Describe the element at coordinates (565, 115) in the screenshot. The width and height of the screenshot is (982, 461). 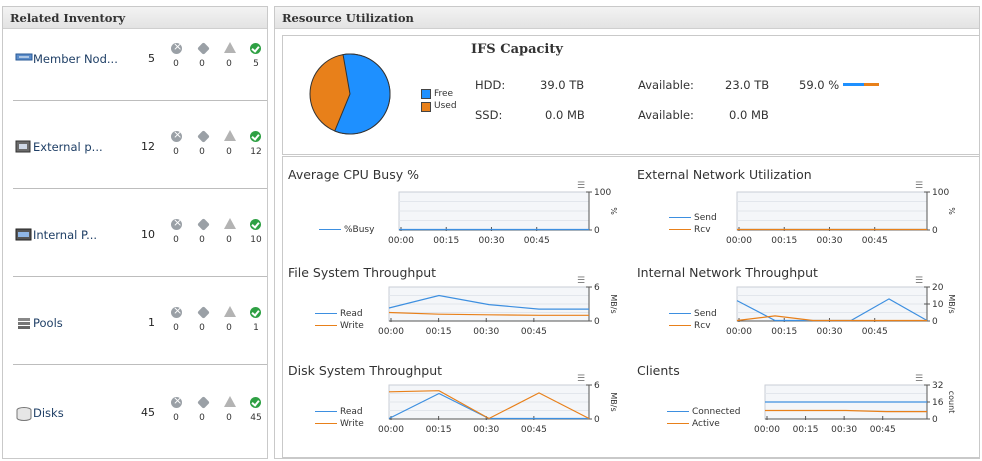
I see `ssd-value: 0.0 MB` at that location.